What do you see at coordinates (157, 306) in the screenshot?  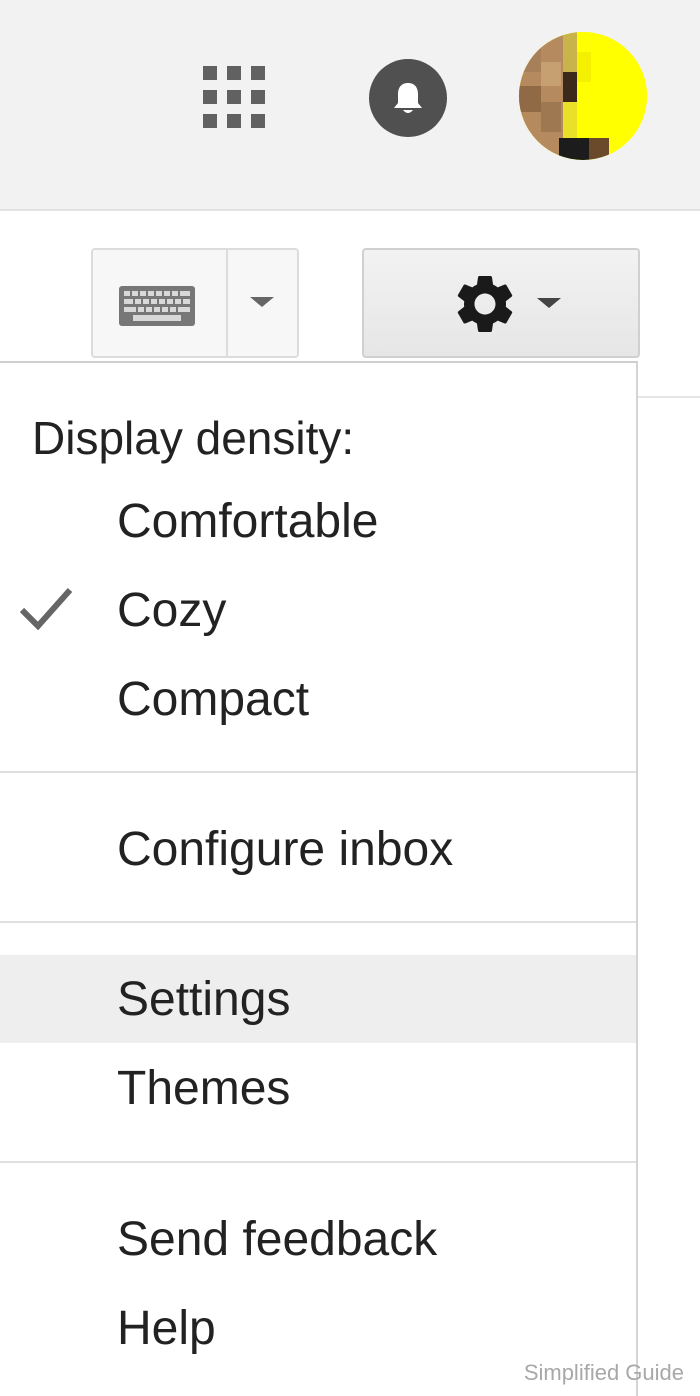 I see `keyboard-icon` at bounding box center [157, 306].